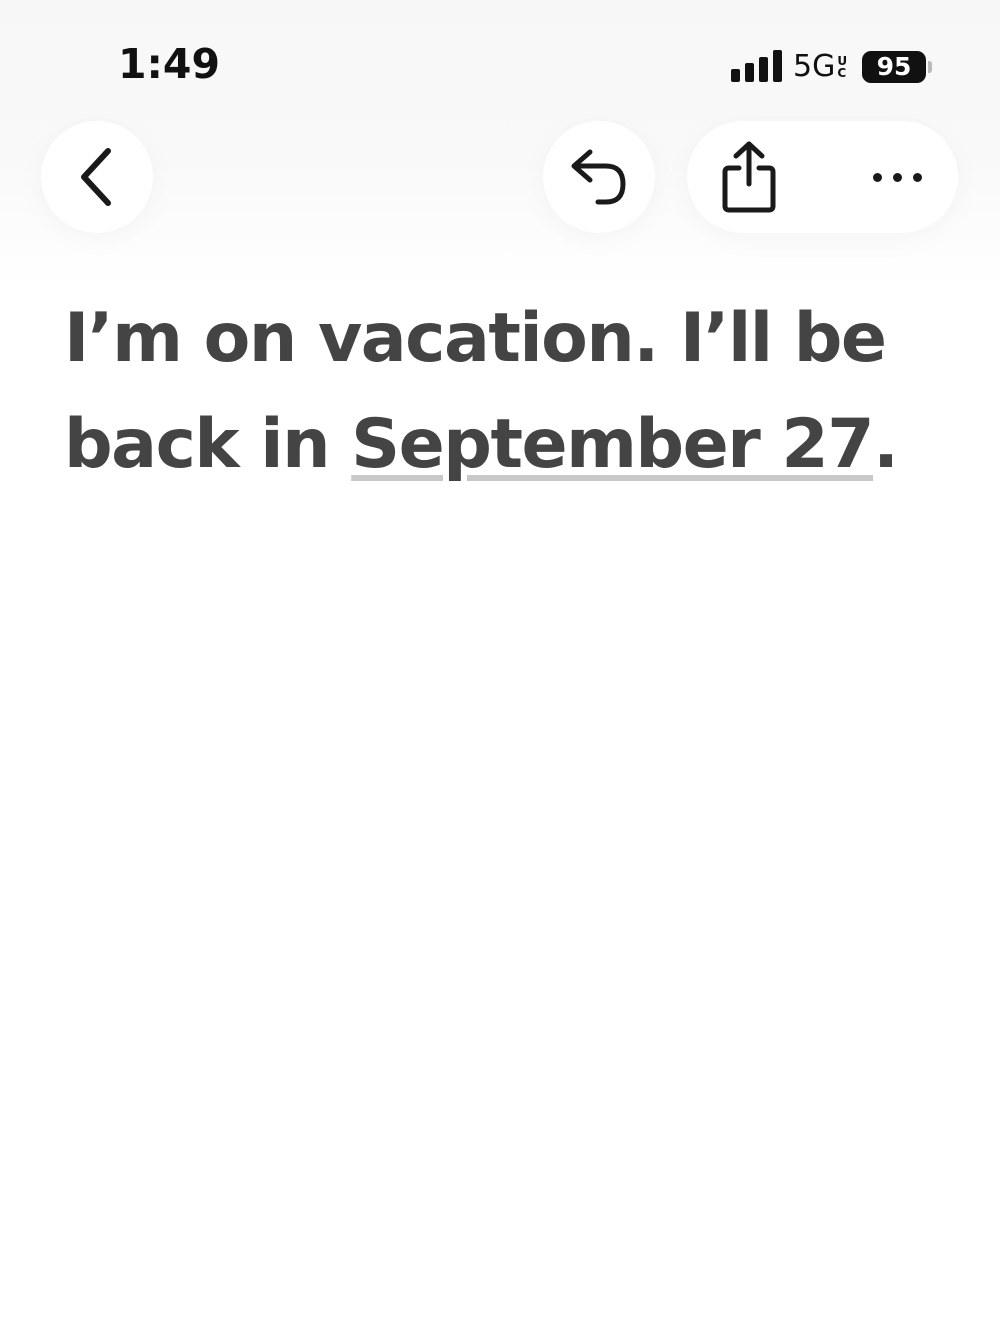 This screenshot has height=1333, width=1000. I want to click on share-icon, so click(749, 177).